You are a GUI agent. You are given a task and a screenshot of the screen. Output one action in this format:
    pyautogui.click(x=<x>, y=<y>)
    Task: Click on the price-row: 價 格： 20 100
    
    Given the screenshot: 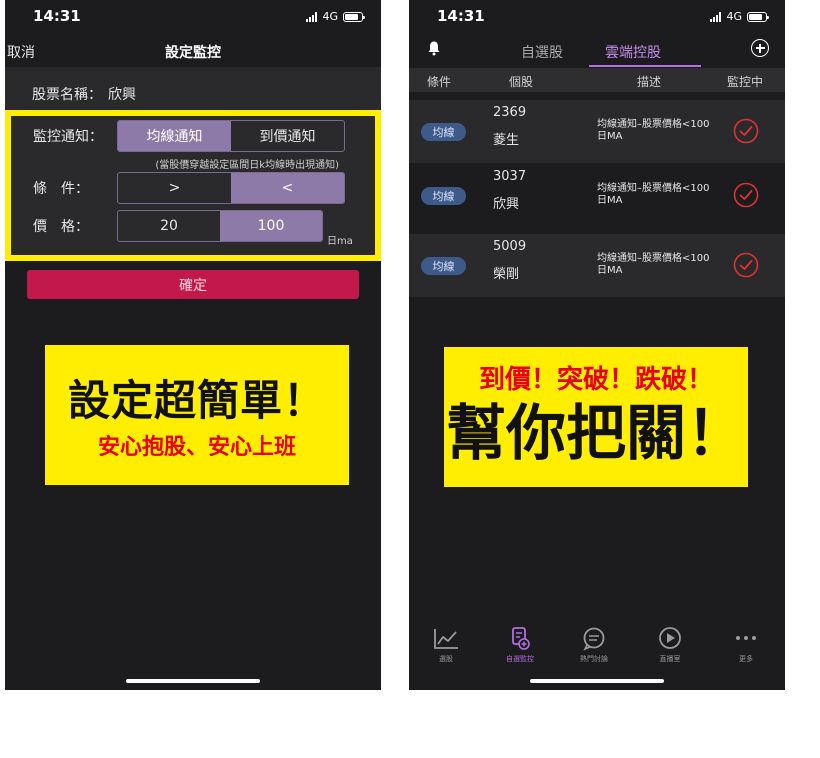 What is the action you would take?
    pyautogui.click(x=193, y=226)
    